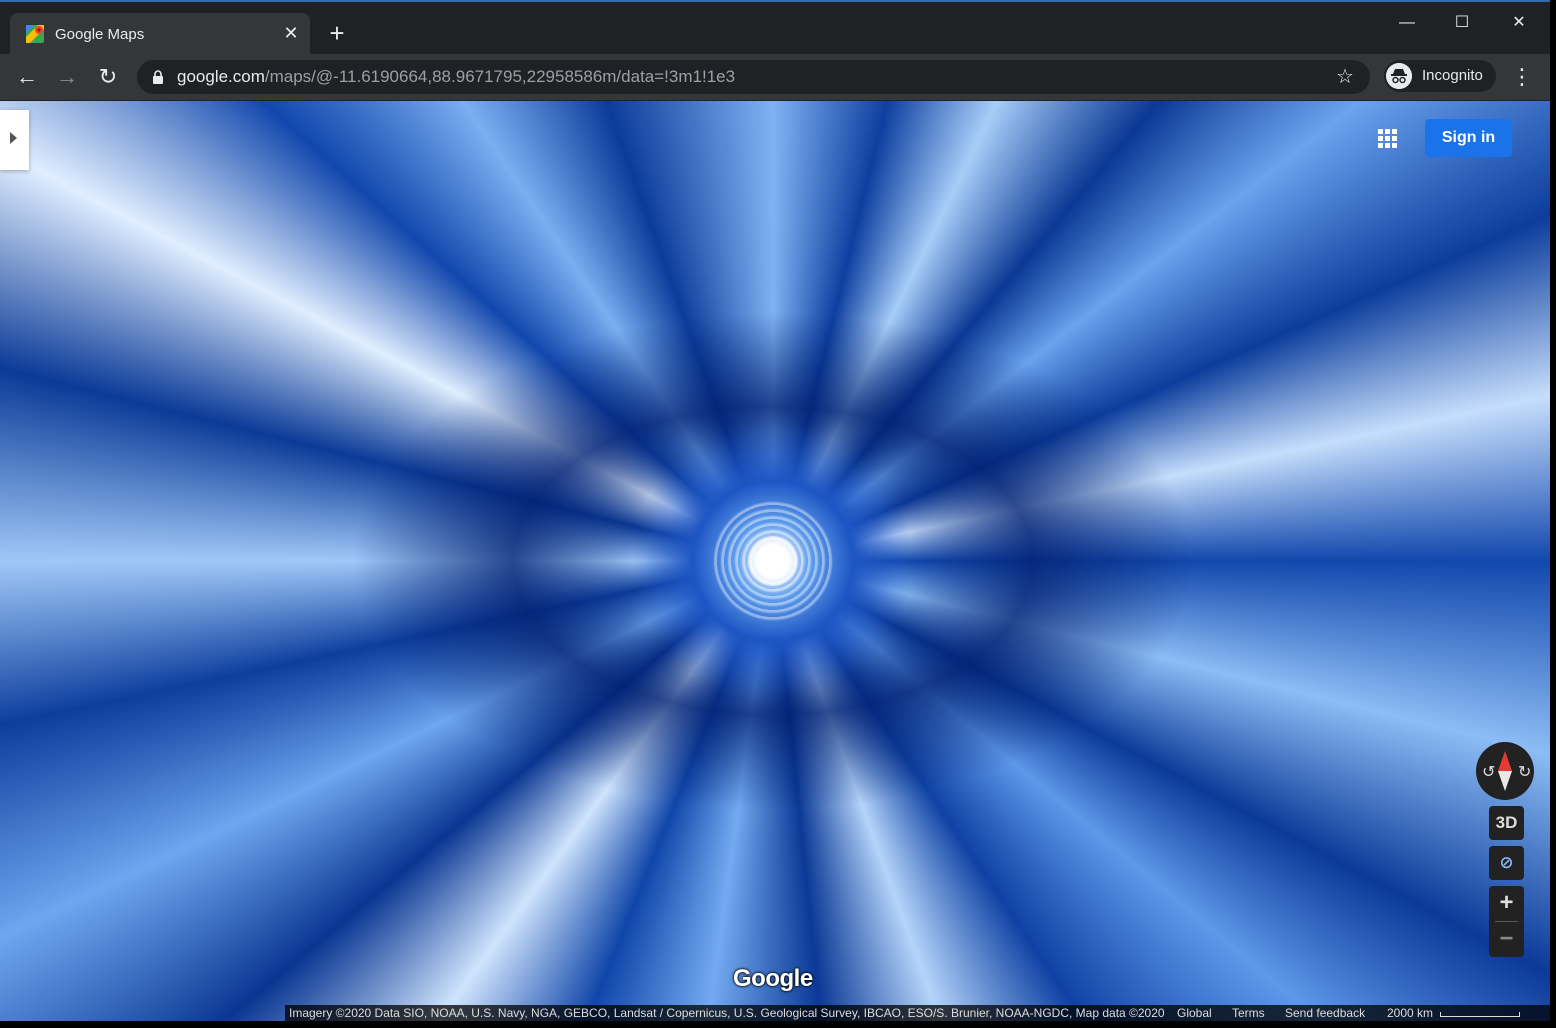  Describe the element at coordinates (1387, 138) in the screenshot. I see `google-apps-icon` at that location.